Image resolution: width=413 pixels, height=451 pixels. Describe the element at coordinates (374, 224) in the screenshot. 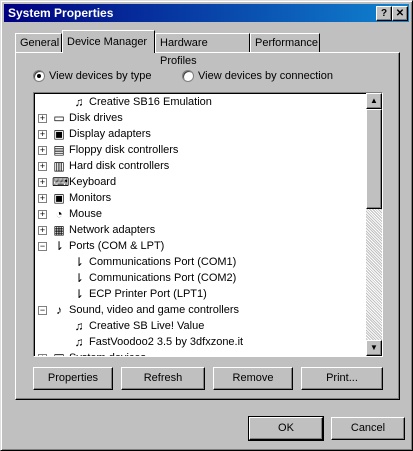

I see `vertical-scrollbar: ▲ ▼` at that location.